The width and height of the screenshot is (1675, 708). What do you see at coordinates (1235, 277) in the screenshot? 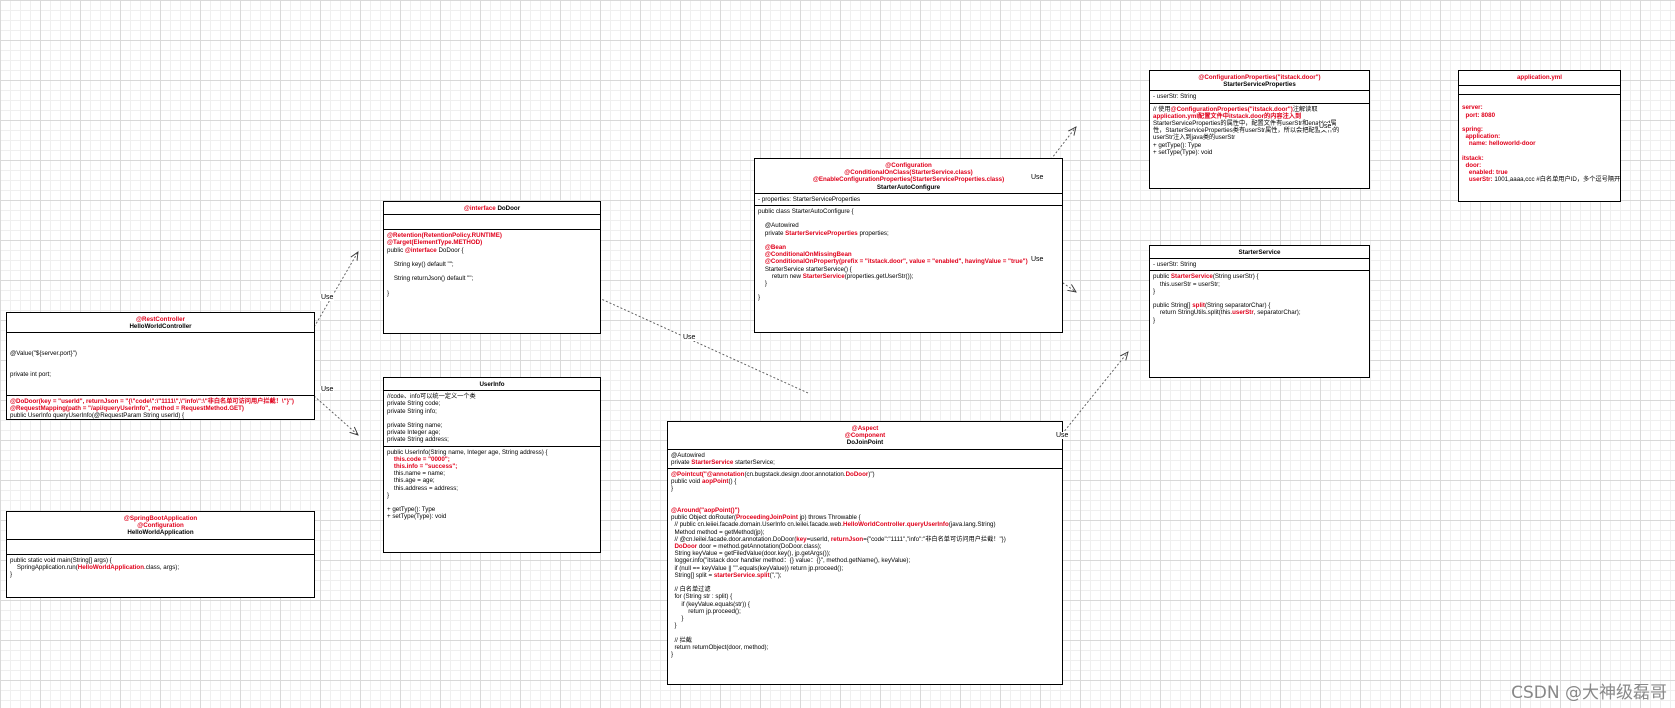
I see `code-segment: (String userStr) {` at bounding box center [1235, 277].